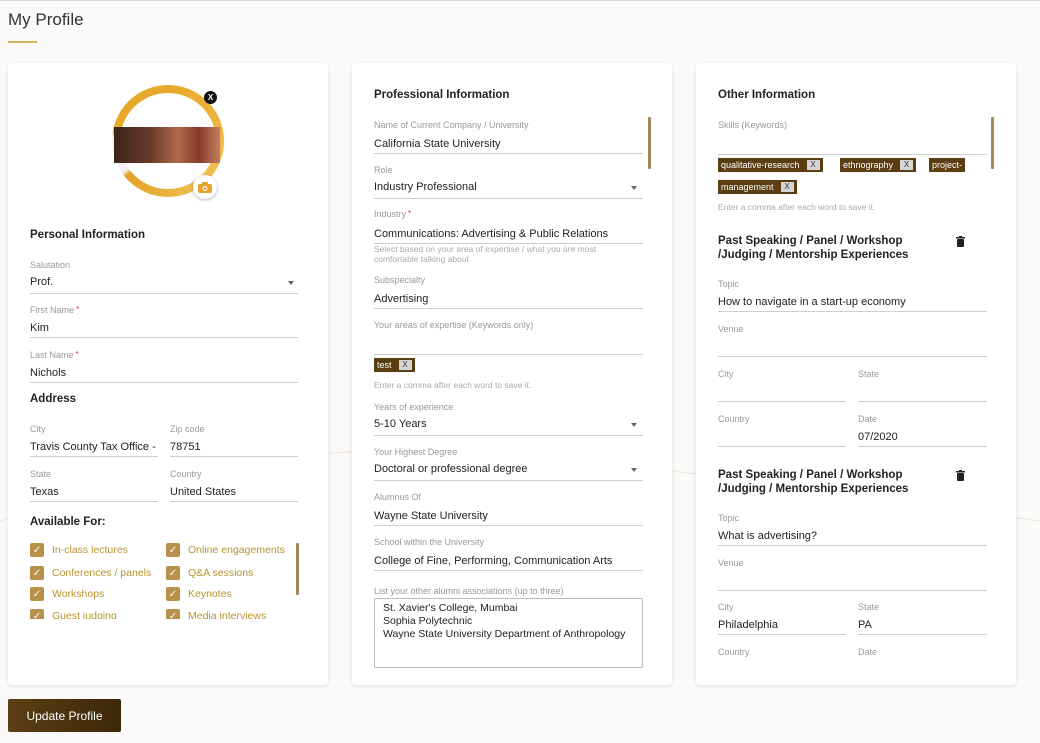 Image resolution: width=1040 pixels, height=743 pixels. What do you see at coordinates (167, 145) in the screenshot?
I see `avatar` at bounding box center [167, 145].